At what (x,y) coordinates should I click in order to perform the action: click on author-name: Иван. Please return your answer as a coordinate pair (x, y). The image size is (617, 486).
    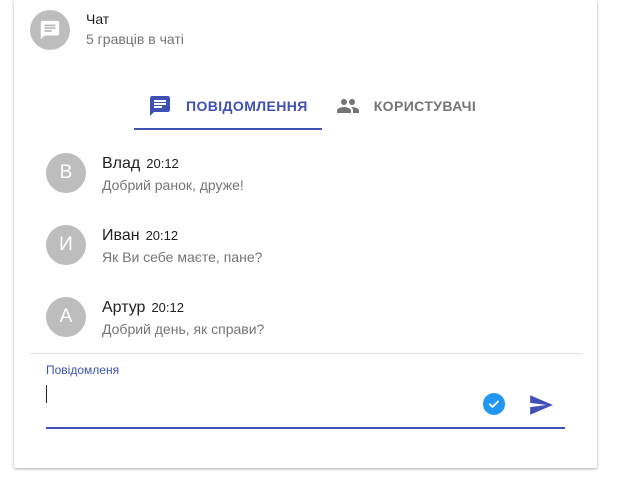
    Looking at the image, I should click on (121, 235).